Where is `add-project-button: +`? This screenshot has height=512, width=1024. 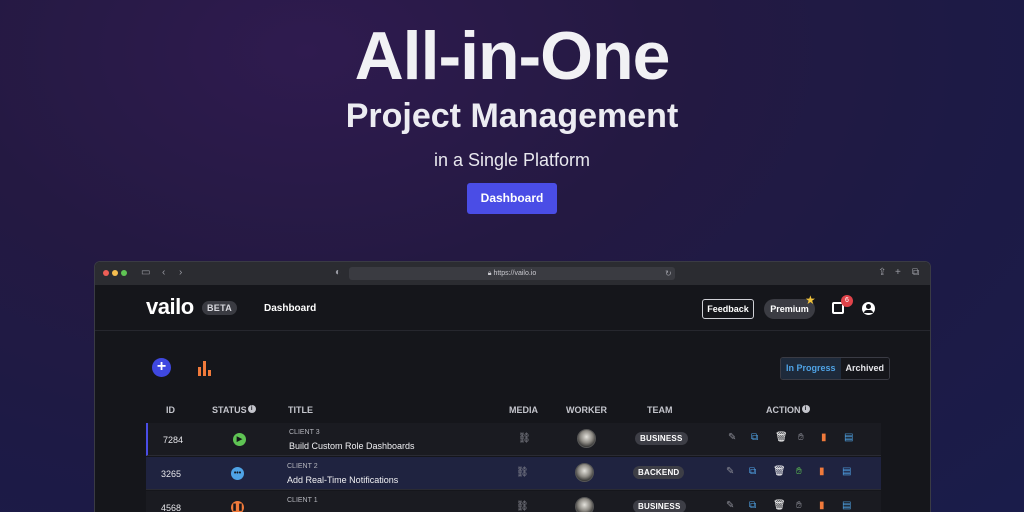 add-project-button: + is located at coordinates (161, 367).